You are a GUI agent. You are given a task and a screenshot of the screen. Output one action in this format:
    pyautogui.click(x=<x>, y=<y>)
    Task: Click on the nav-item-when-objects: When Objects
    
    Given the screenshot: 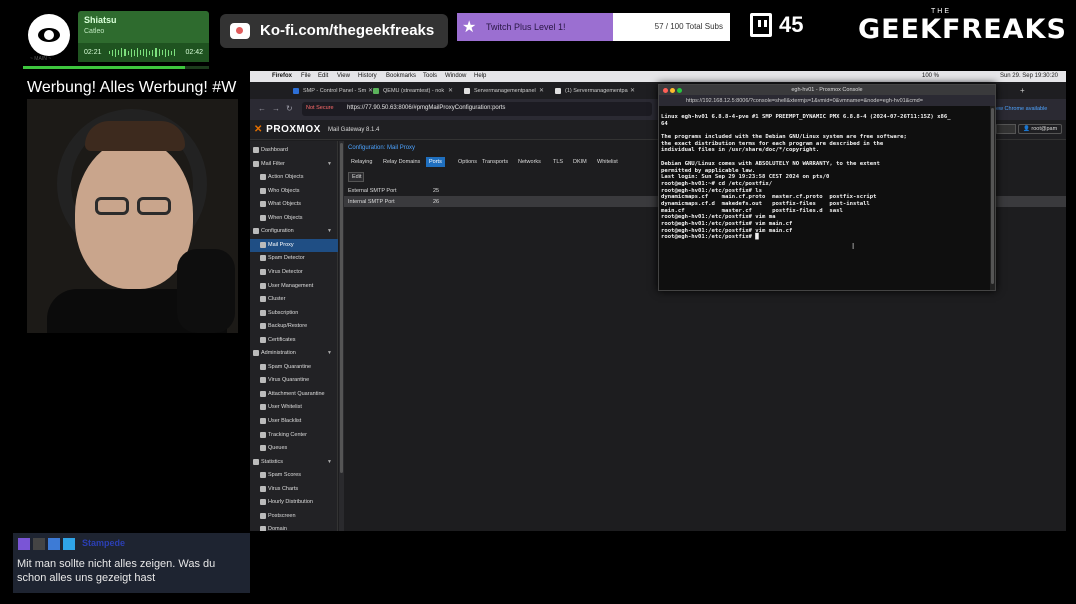 What is the action you would take?
    pyautogui.click(x=294, y=218)
    